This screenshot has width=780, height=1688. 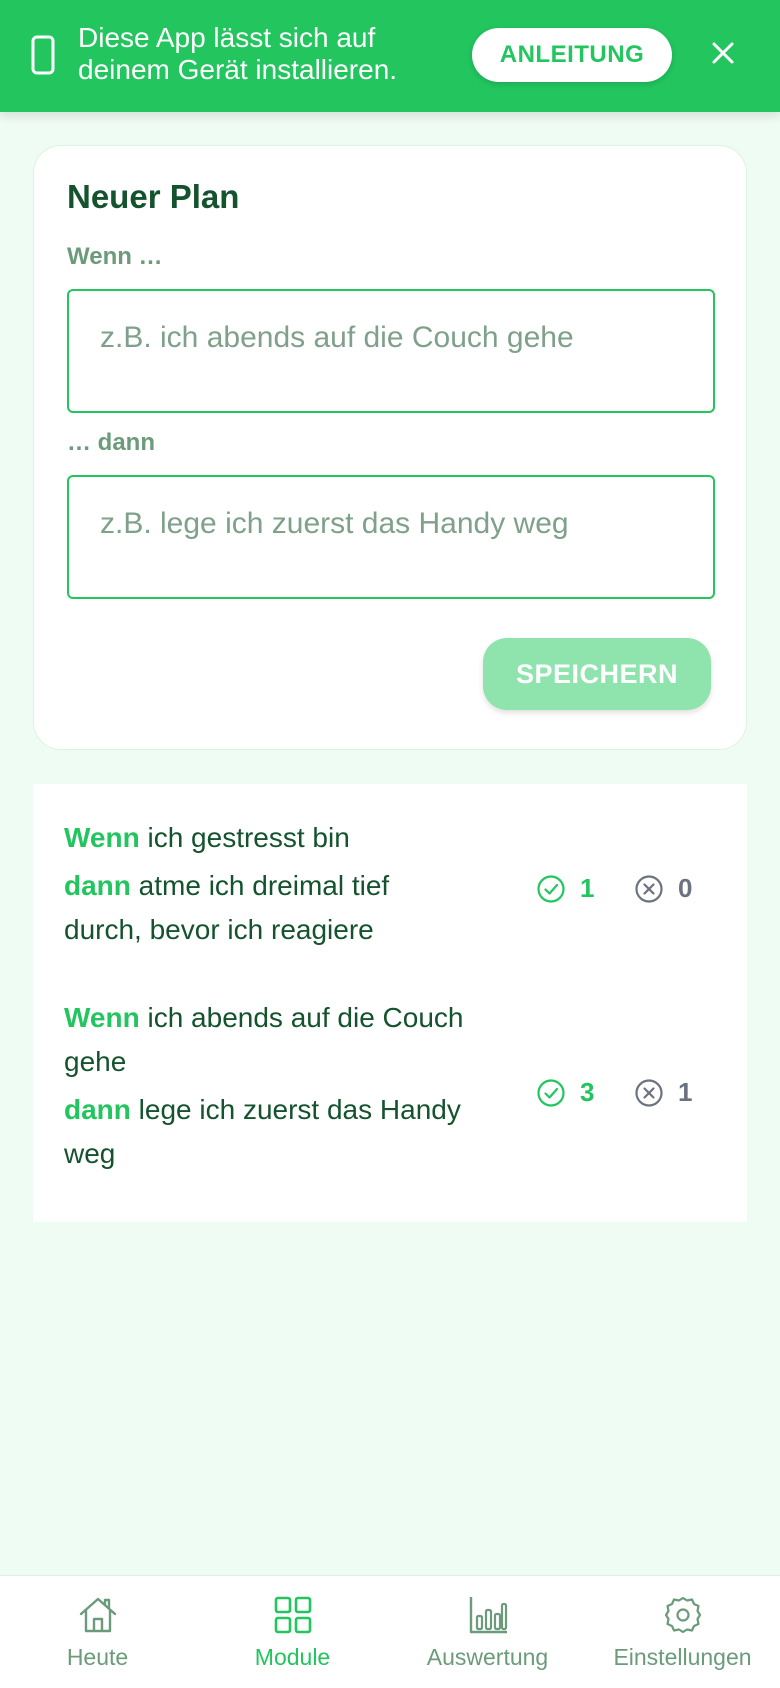 I want to click on nav-item-module: Module, so click(x=292, y=1632).